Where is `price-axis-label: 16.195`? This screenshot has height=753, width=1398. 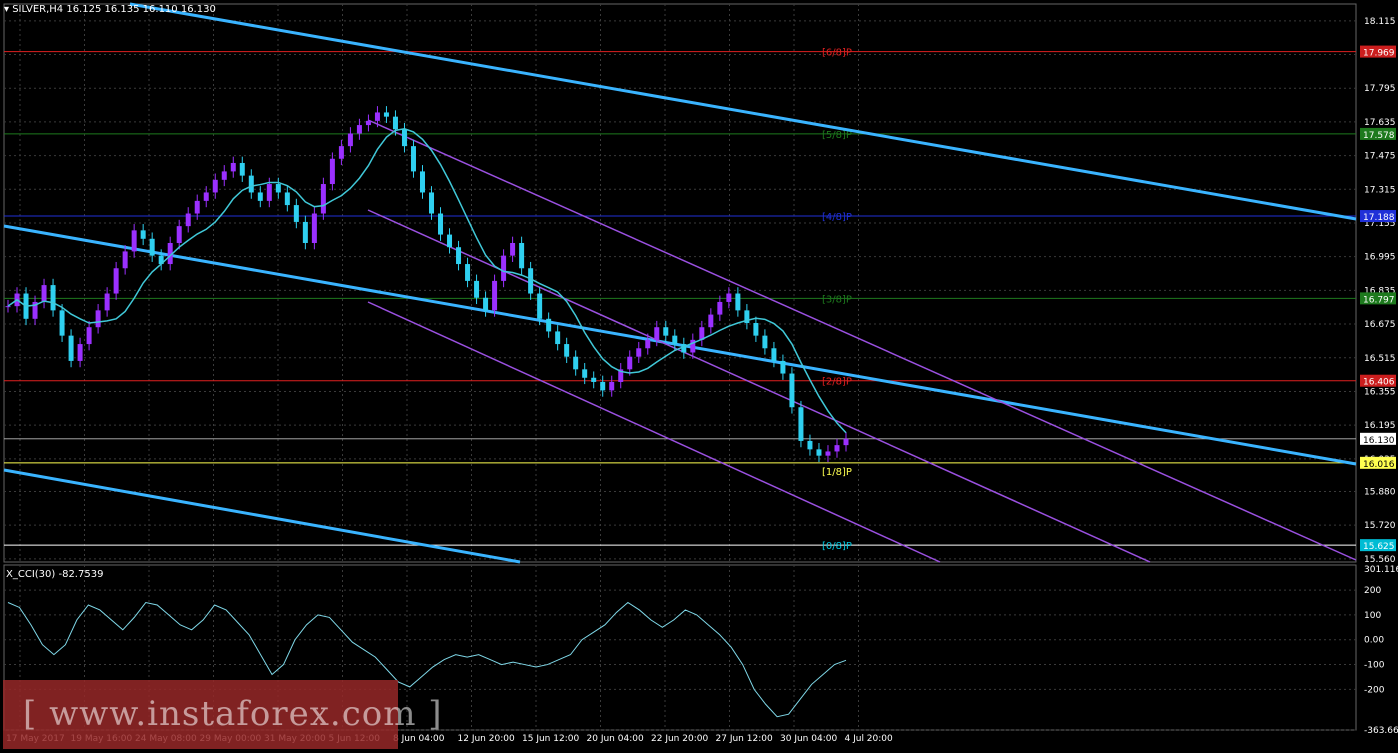 price-axis-label: 16.195 is located at coordinates (1380, 426).